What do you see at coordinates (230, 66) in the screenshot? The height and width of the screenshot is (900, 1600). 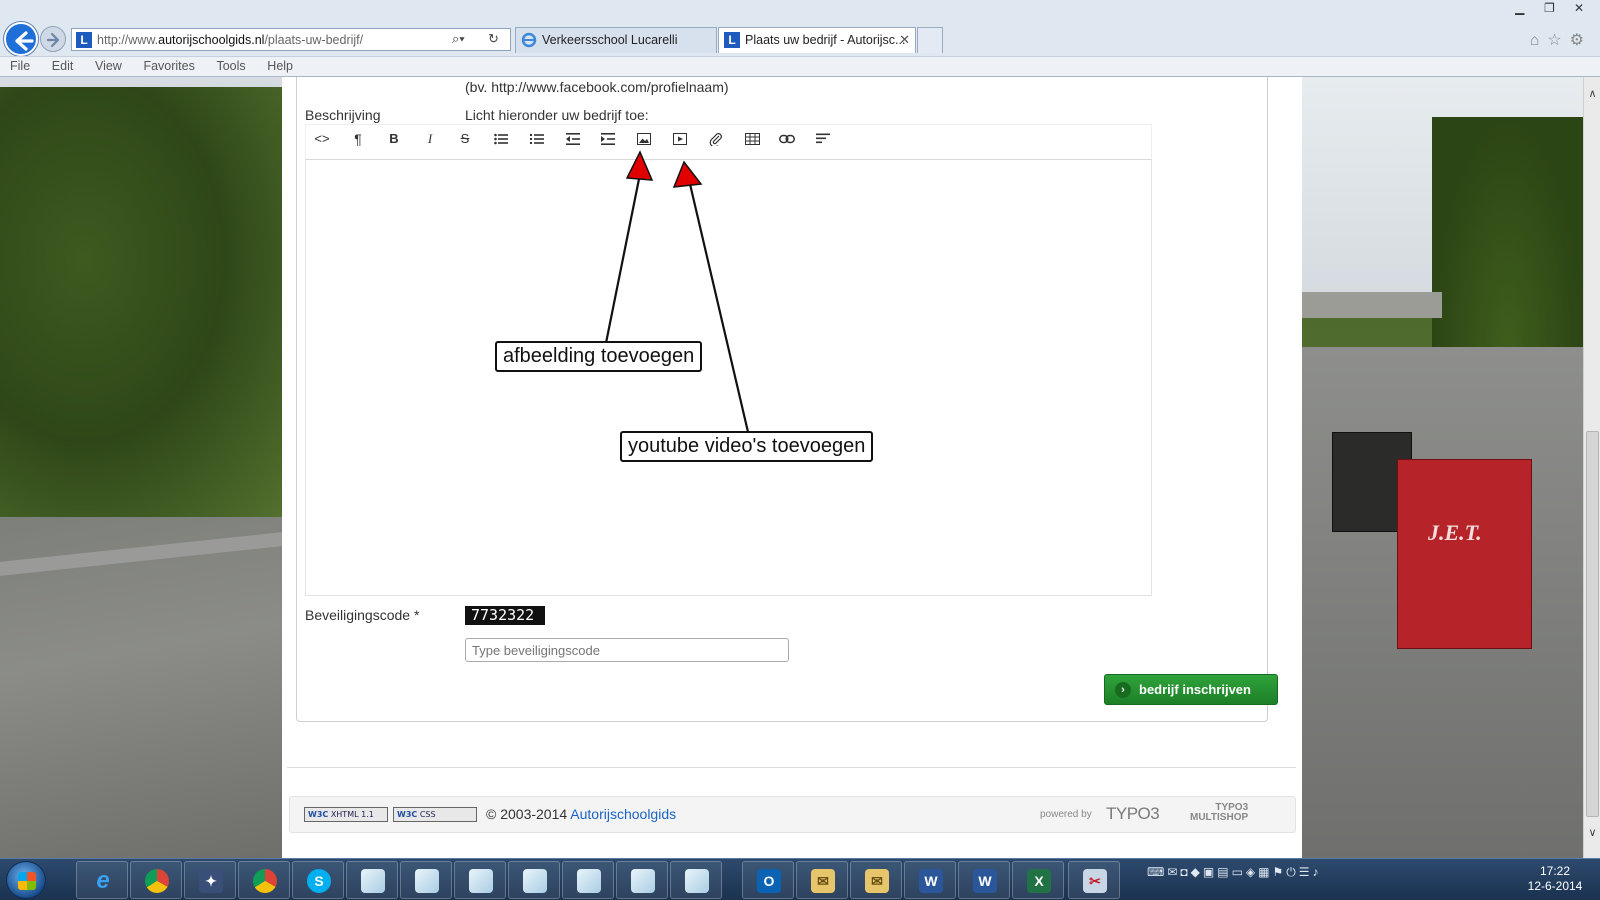 I see `menu-tools: Tools` at bounding box center [230, 66].